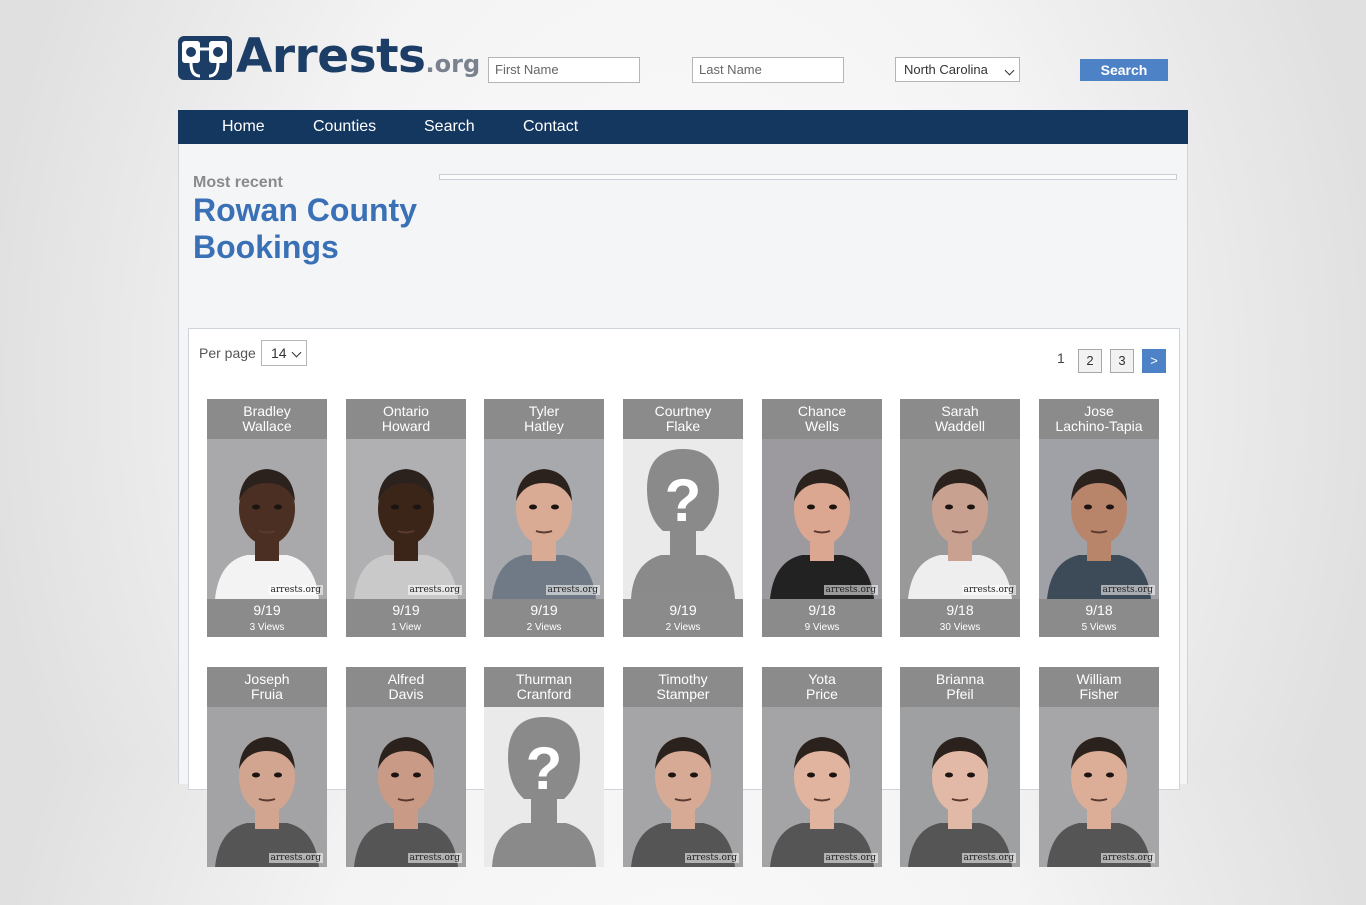 This screenshot has height=905, width=1366. I want to click on booking-card: Timothy Stamper arrests.org, so click(683, 786).